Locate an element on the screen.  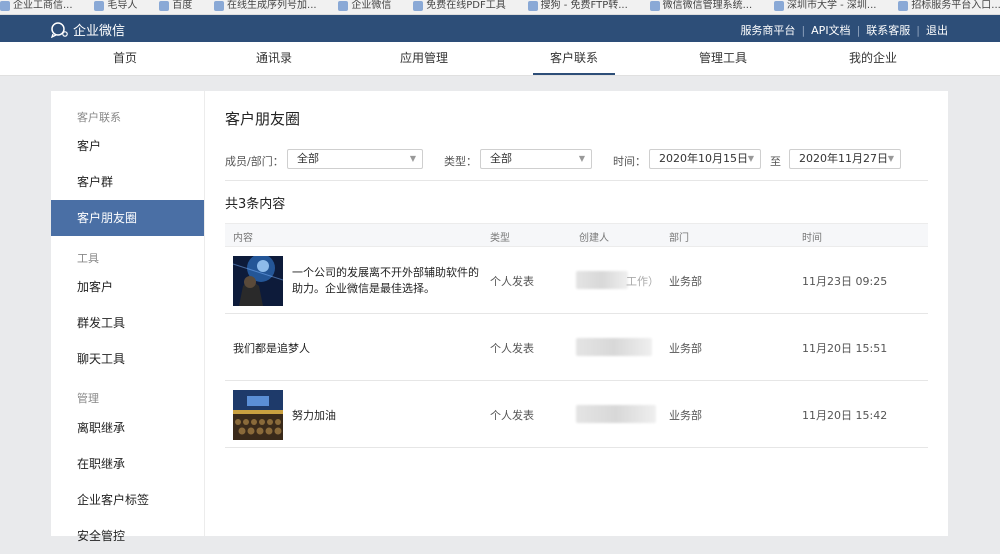
sidebar-item-customer-groups: 客户群 is located at coordinates (127, 182).